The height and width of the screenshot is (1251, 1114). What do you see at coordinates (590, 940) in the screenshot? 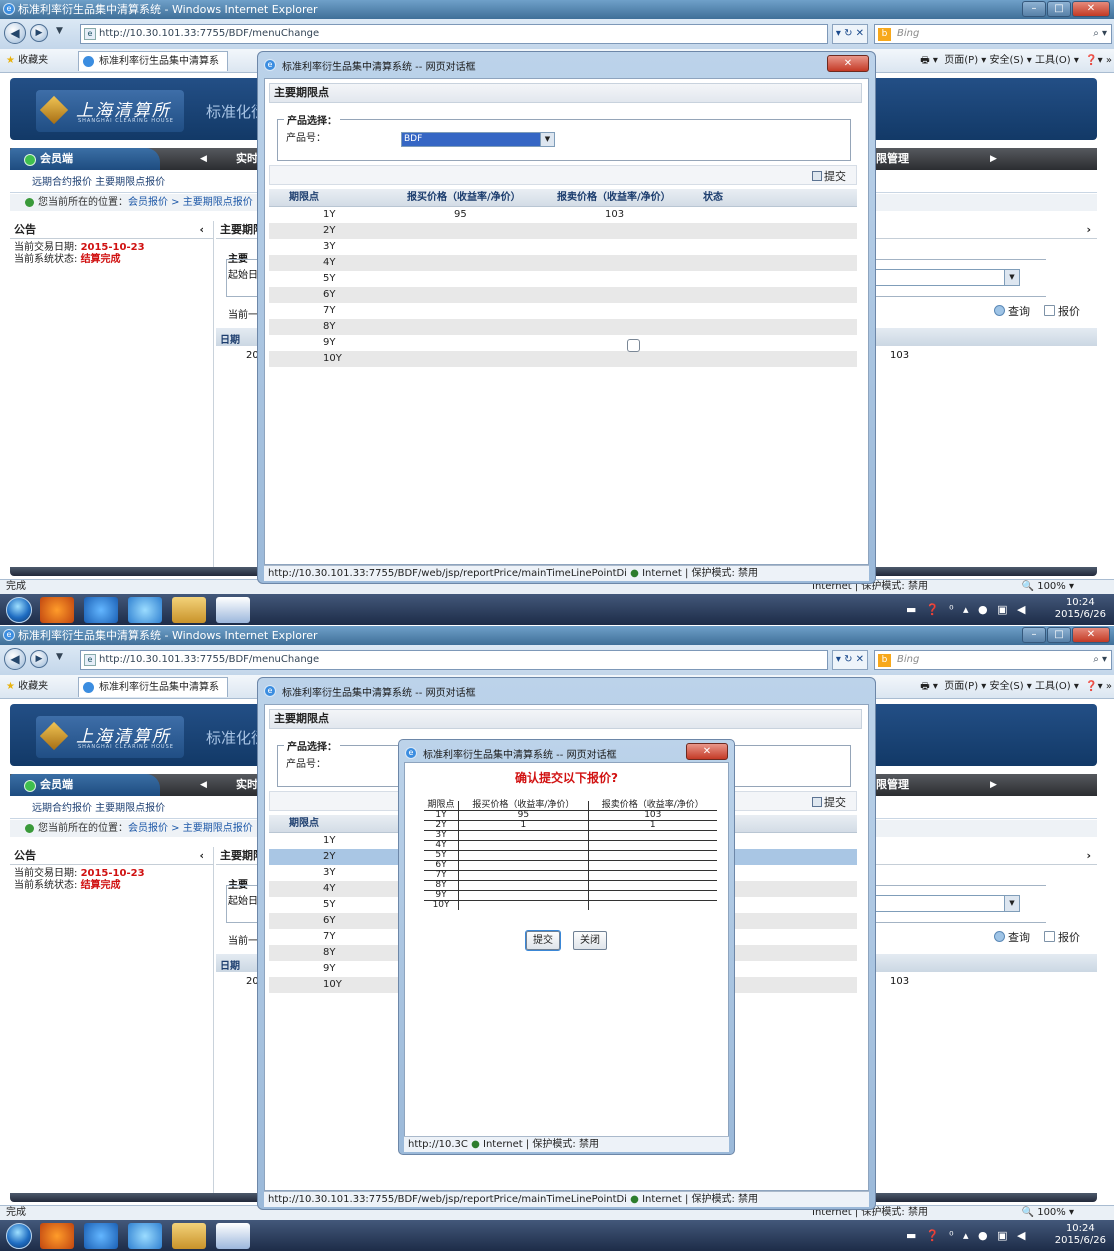
I see `confirm-close-button: 关闭` at bounding box center [590, 940].